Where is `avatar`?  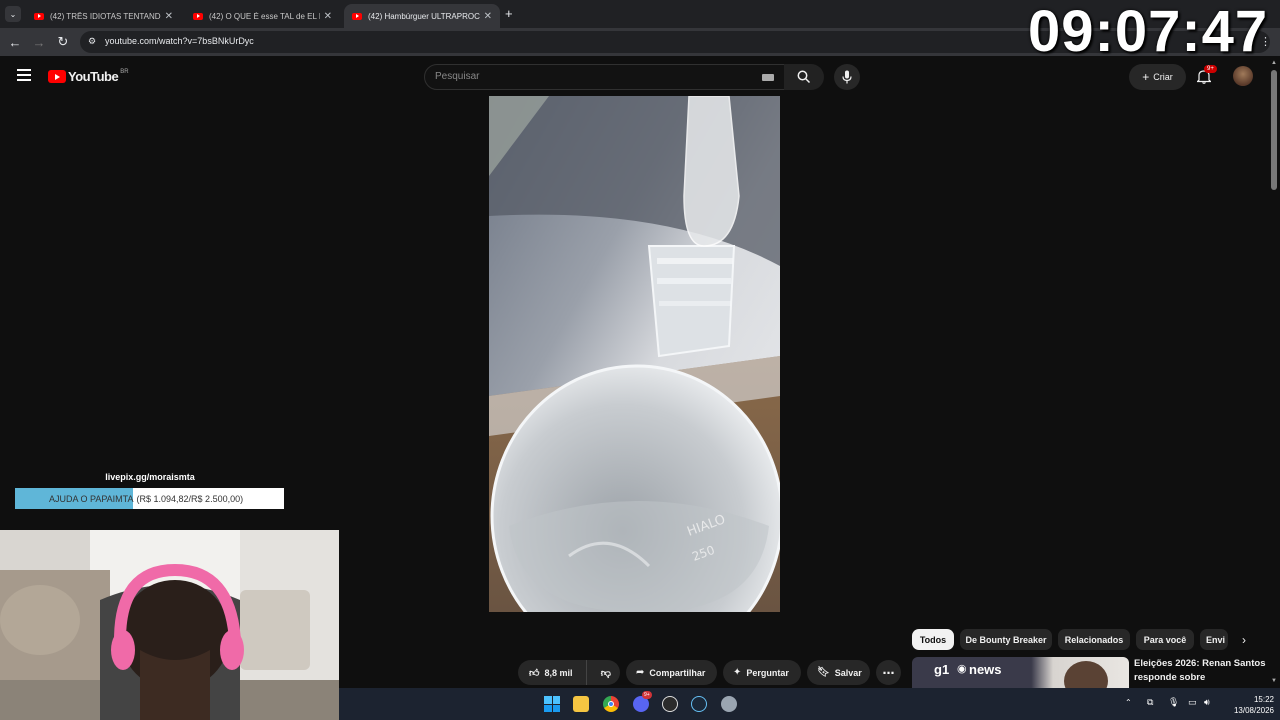 avatar is located at coordinates (1243, 76).